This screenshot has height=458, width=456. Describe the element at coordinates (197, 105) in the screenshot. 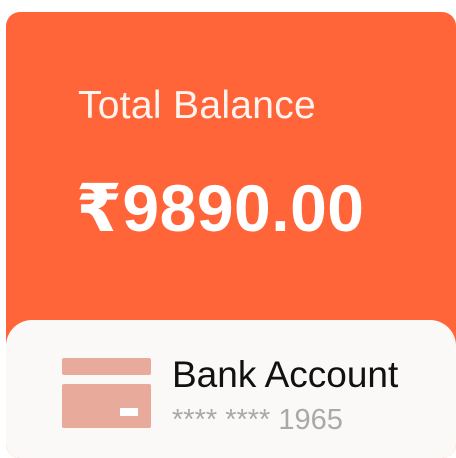

I see `total-balance-label: Total Balance` at that location.